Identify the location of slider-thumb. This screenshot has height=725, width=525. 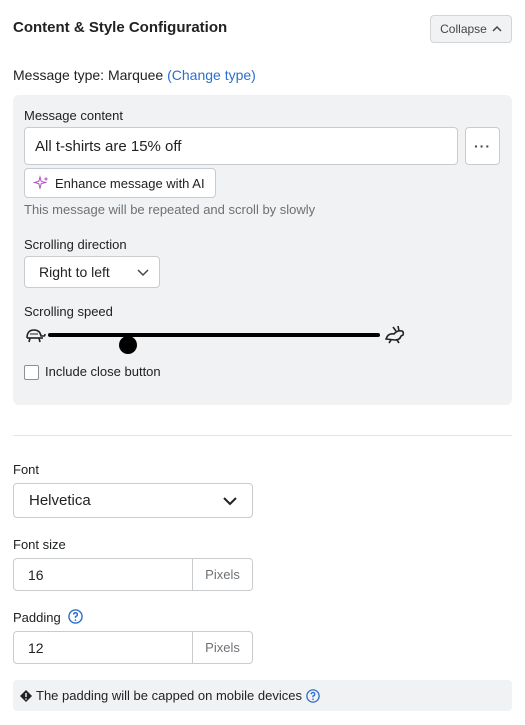
(127, 345).